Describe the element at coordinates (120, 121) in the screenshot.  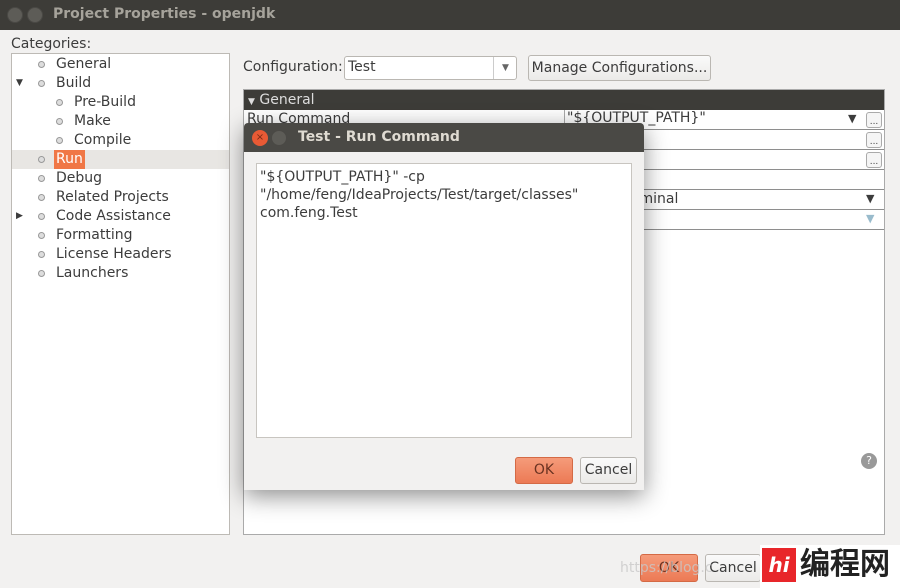
I see `category-item: Make` at that location.